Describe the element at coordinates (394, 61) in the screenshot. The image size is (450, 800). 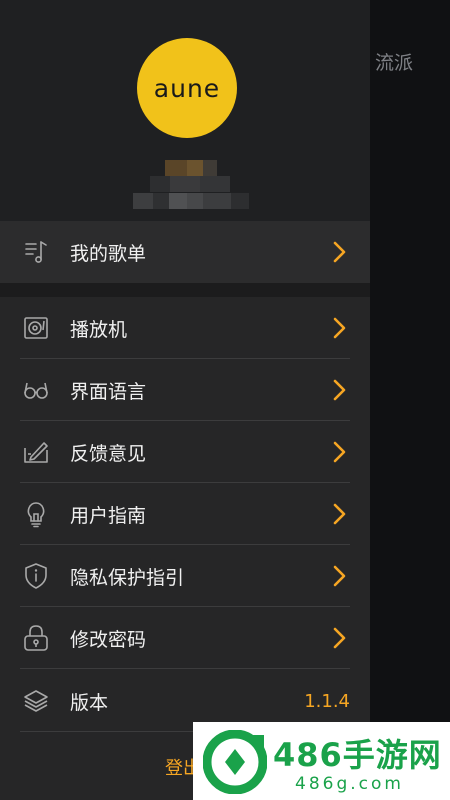
I see `tab-genre: 流派` at that location.